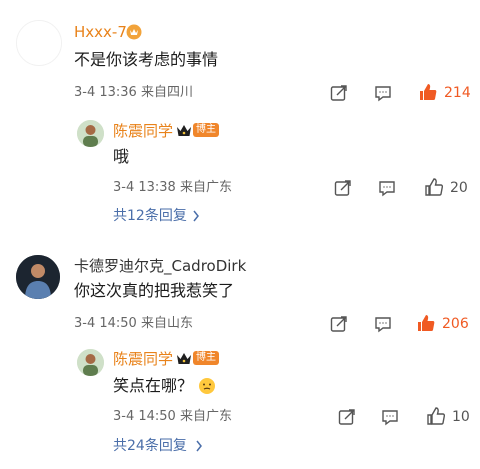 Image resolution: width=480 pixels, height=469 pixels. I want to click on reply-text: 笑点在哪？, so click(153, 385).